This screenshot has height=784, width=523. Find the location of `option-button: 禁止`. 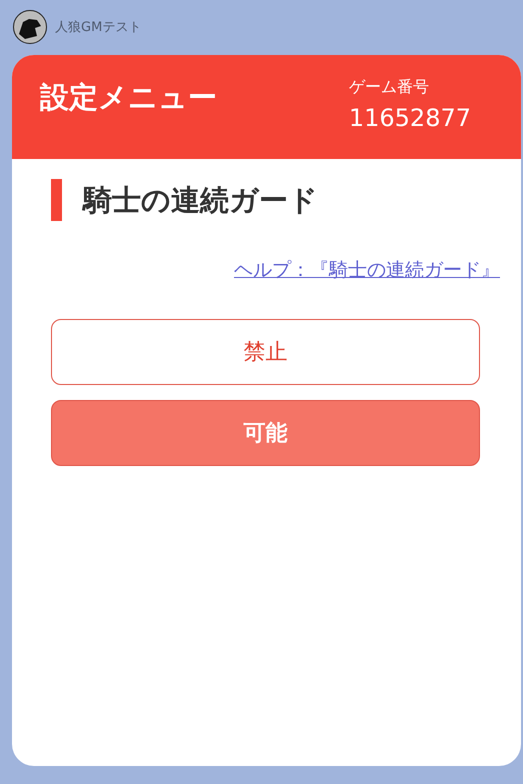

option-button: 禁止 is located at coordinates (265, 352).